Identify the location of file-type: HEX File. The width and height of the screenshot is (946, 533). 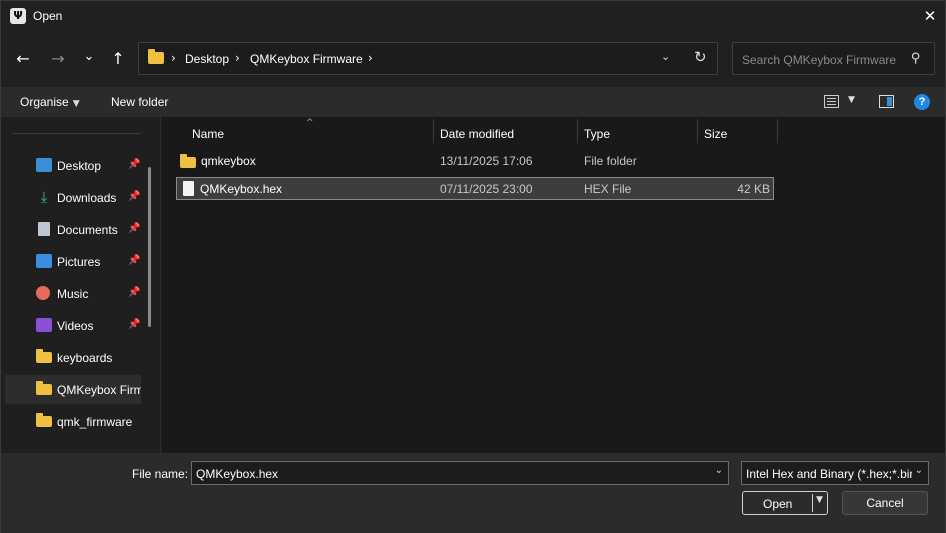
(608, 189).